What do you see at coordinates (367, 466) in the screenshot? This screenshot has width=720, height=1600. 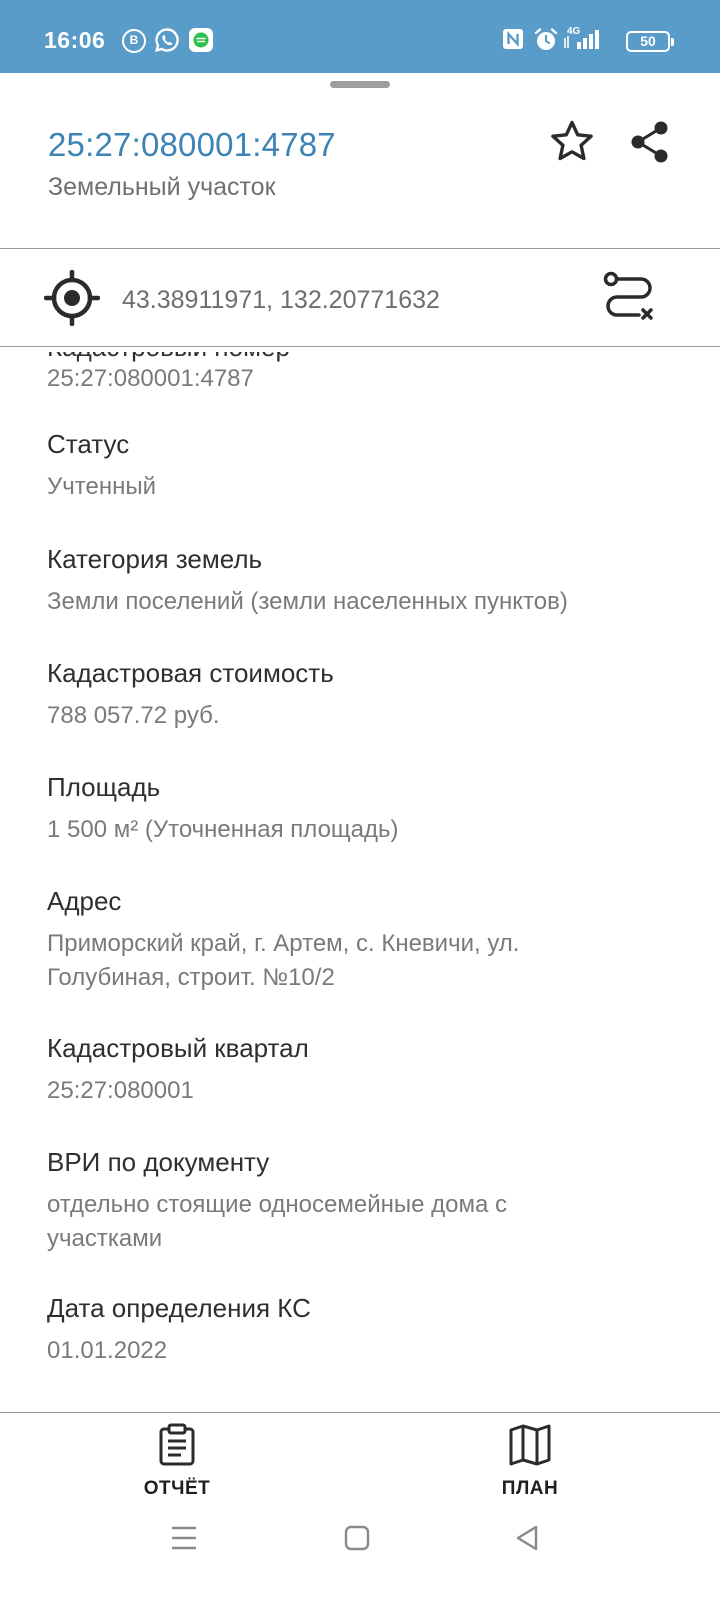 I see `field-status: Статус Учтенный` at bounding box center [367, 466].